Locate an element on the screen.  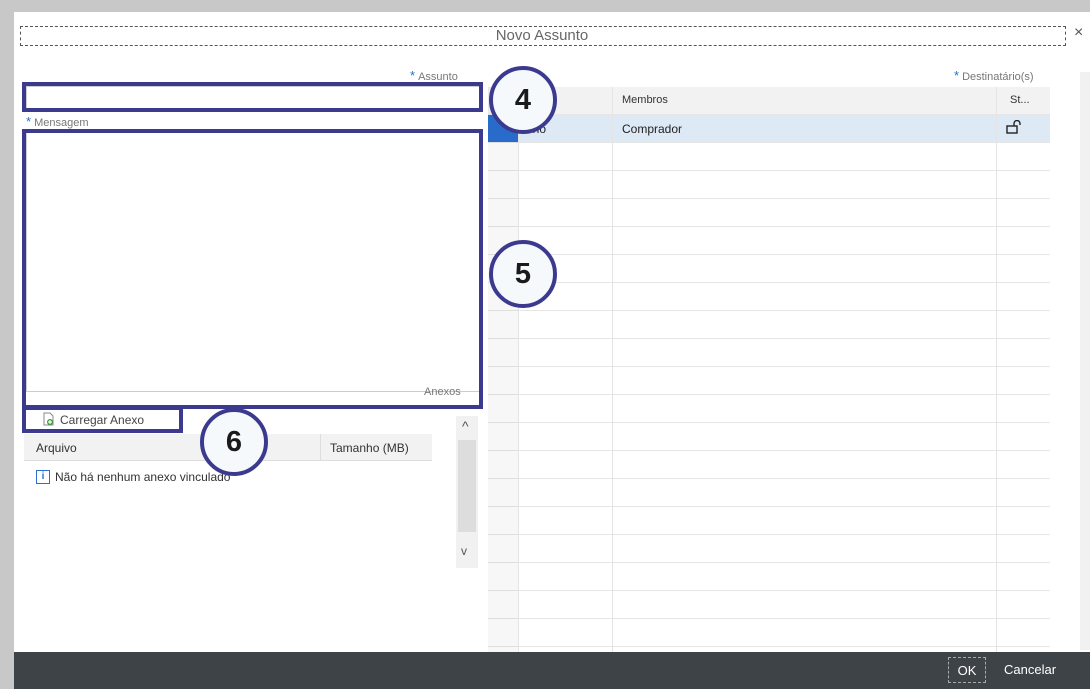
unlock-icon is located at coordinates (1014, 129).